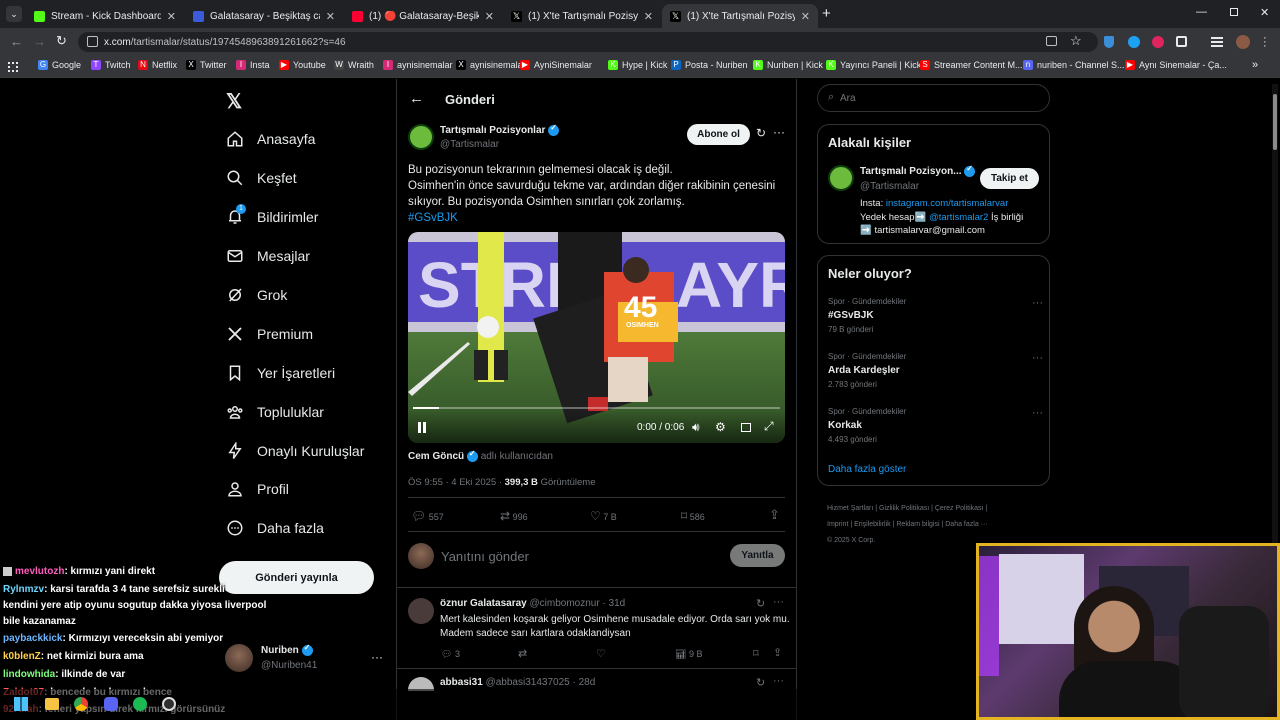 The height and width of the screenshot is (720, 1280). I want to click on bookmark-item: ▶ Youtube, so click(302, 65).